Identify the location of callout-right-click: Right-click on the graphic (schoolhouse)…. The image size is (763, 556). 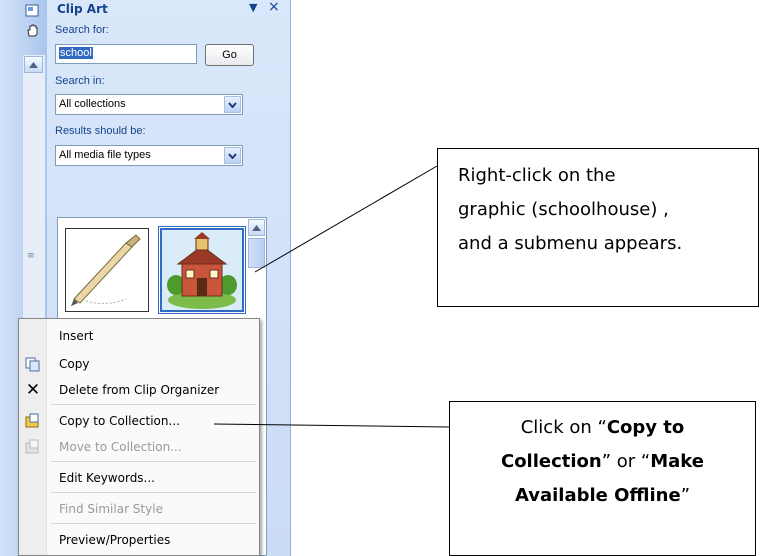
(598, 227).